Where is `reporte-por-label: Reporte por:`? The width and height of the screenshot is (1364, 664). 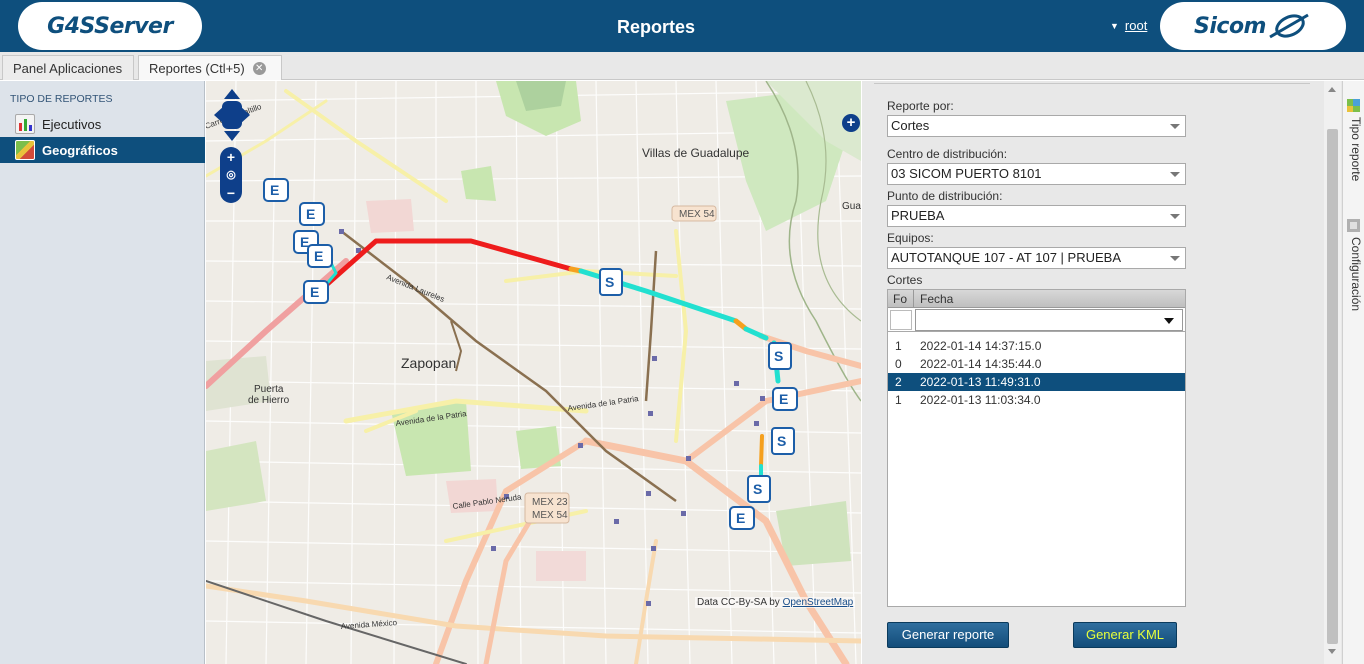
reporte-por-label: Reporte por: is located at coordinates (920, 106).